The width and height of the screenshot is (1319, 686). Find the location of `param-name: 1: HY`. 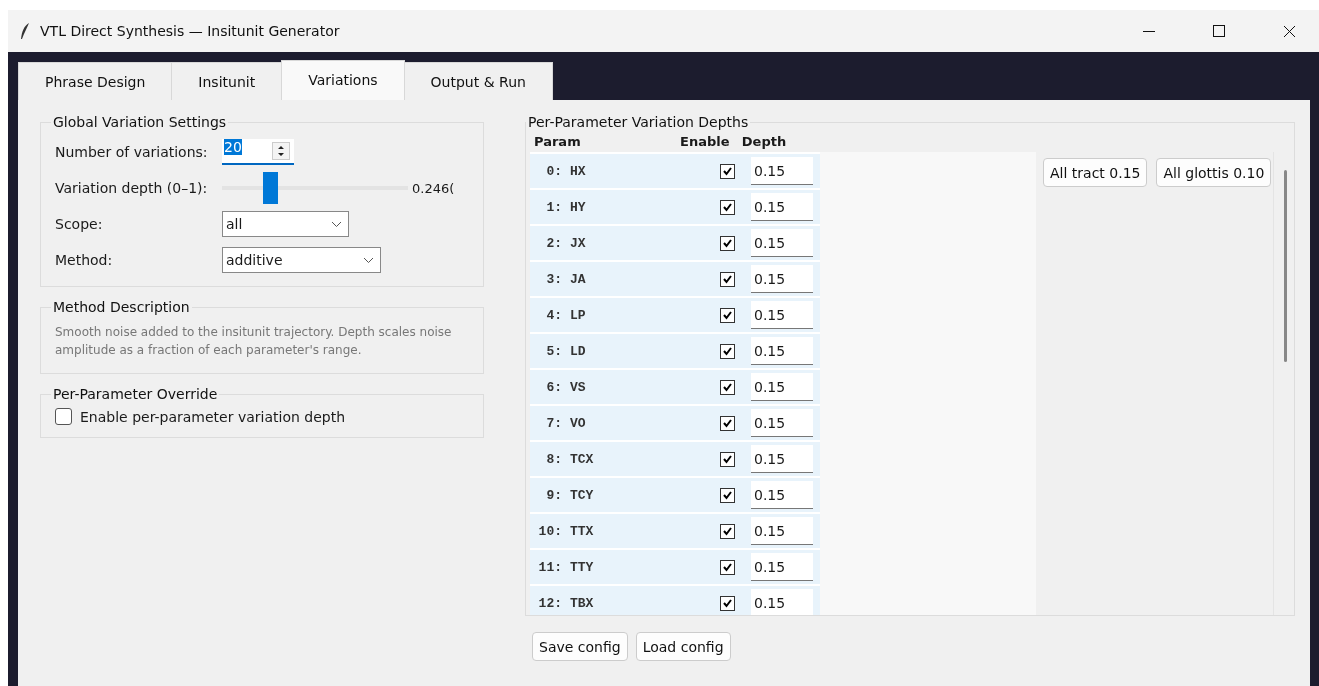

param-name: 1: HY is located at coordinates (566, 207).